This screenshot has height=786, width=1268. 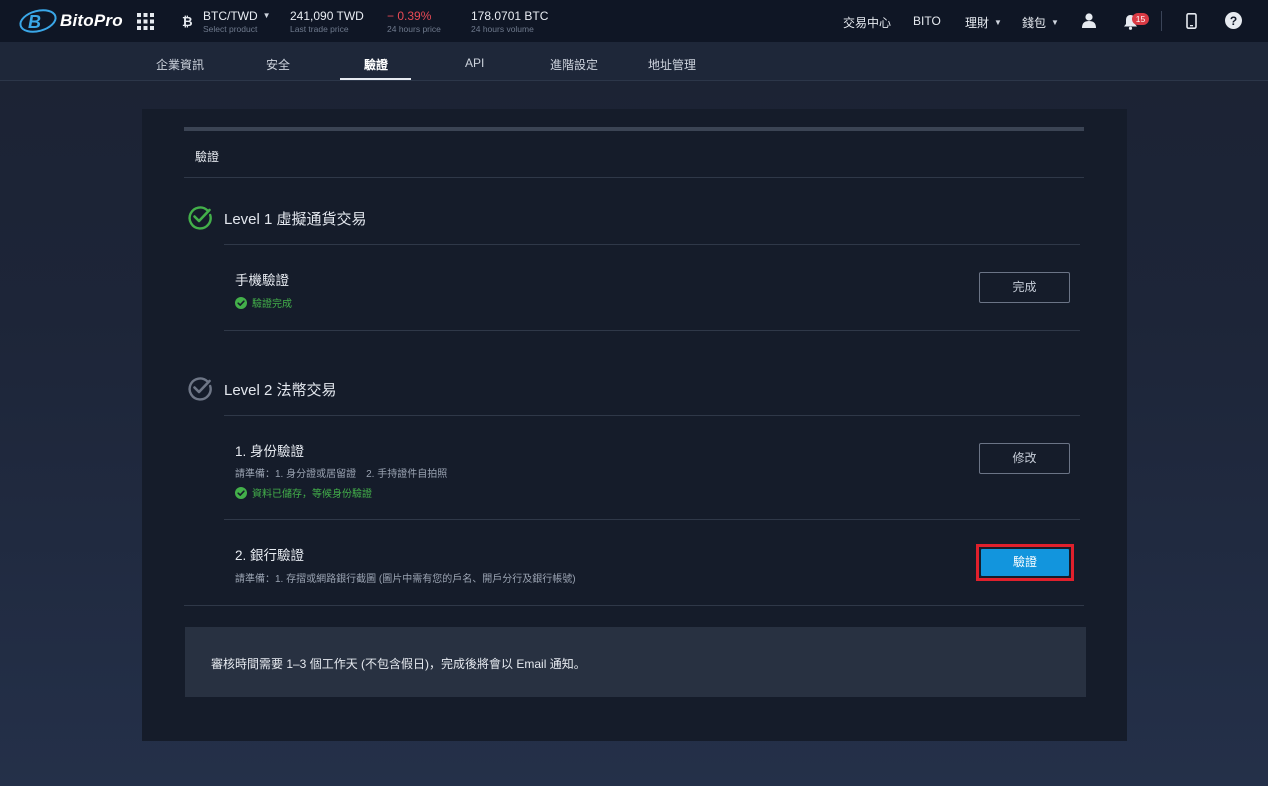 I want to click on bank-verification-note: 請準備：1. 存摺或網路銀行截圖 (圖片中需有您的戶名、開戶分行及銀行帳號), so click(x=405, y=579).